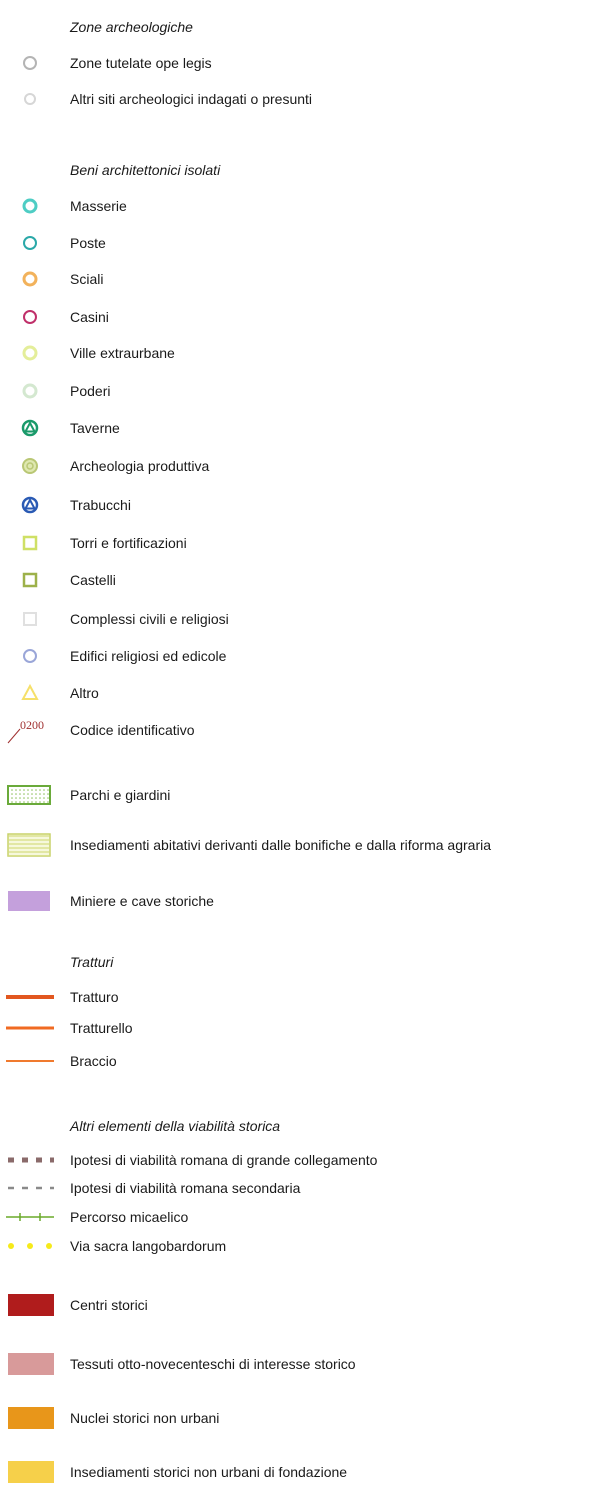  Describe the element at coordinates (302, 1028) in the screenshot. I see `legend-item: Tratturello` at that location.